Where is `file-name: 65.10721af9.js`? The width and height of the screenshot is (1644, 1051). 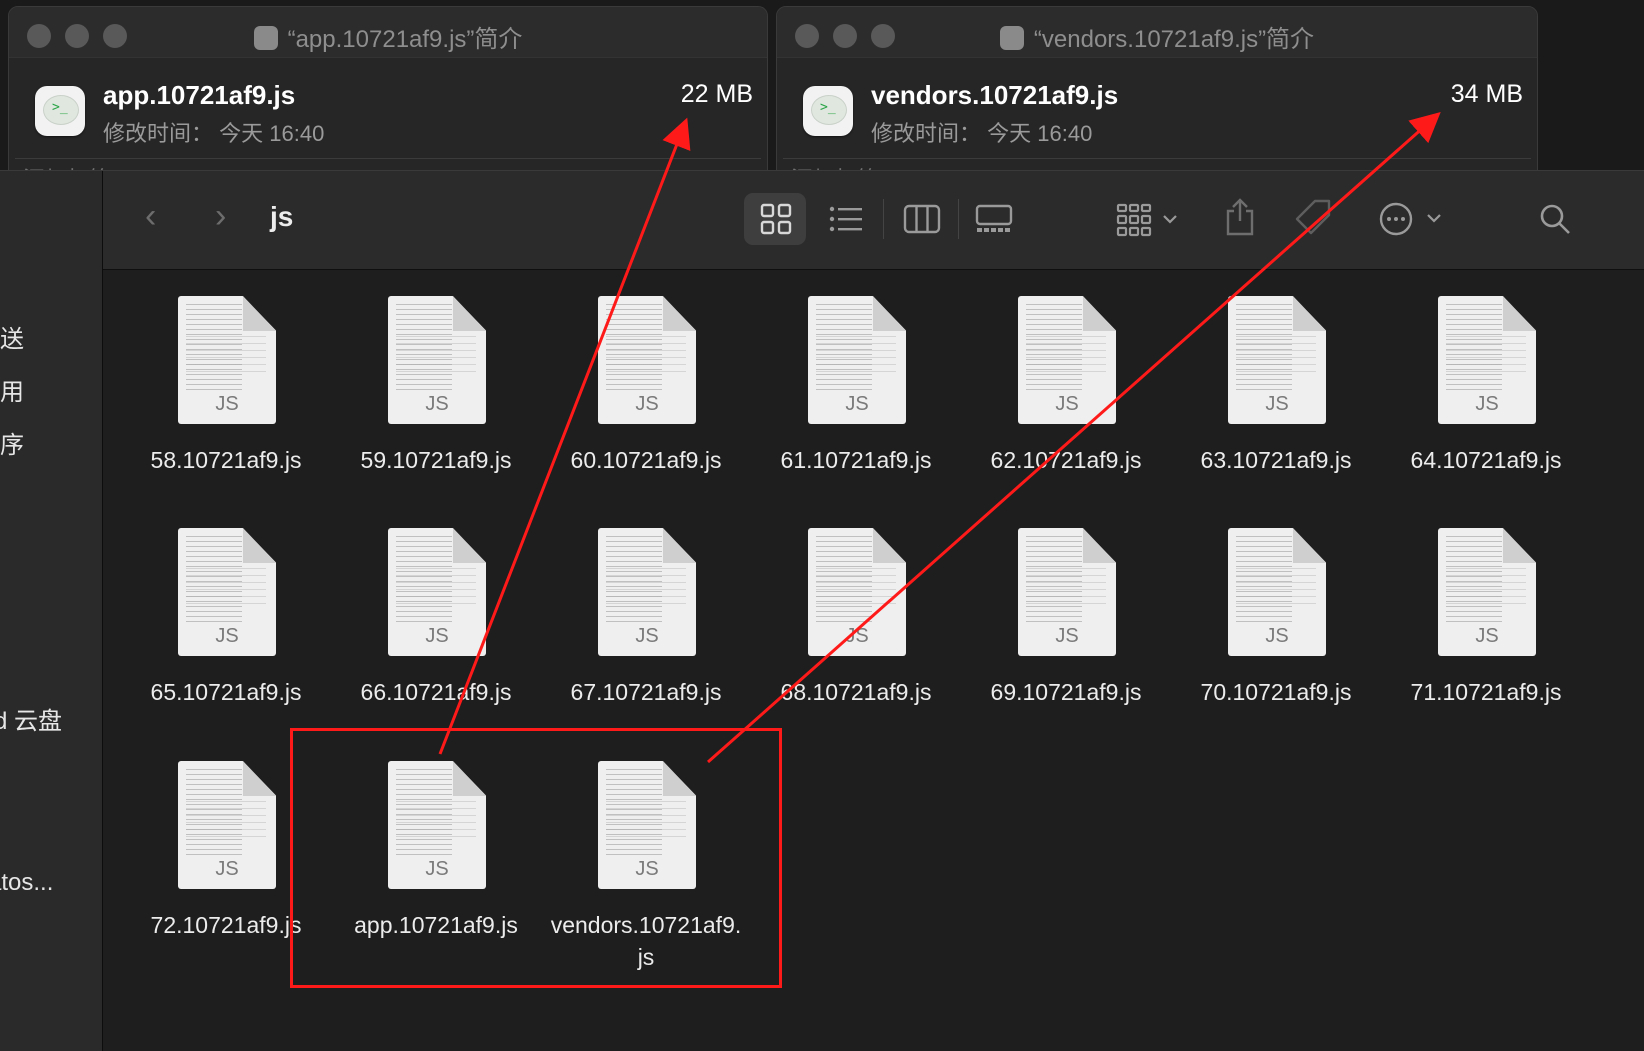
file-name: 65.10721af9.js is located at coordinates (226, 692).